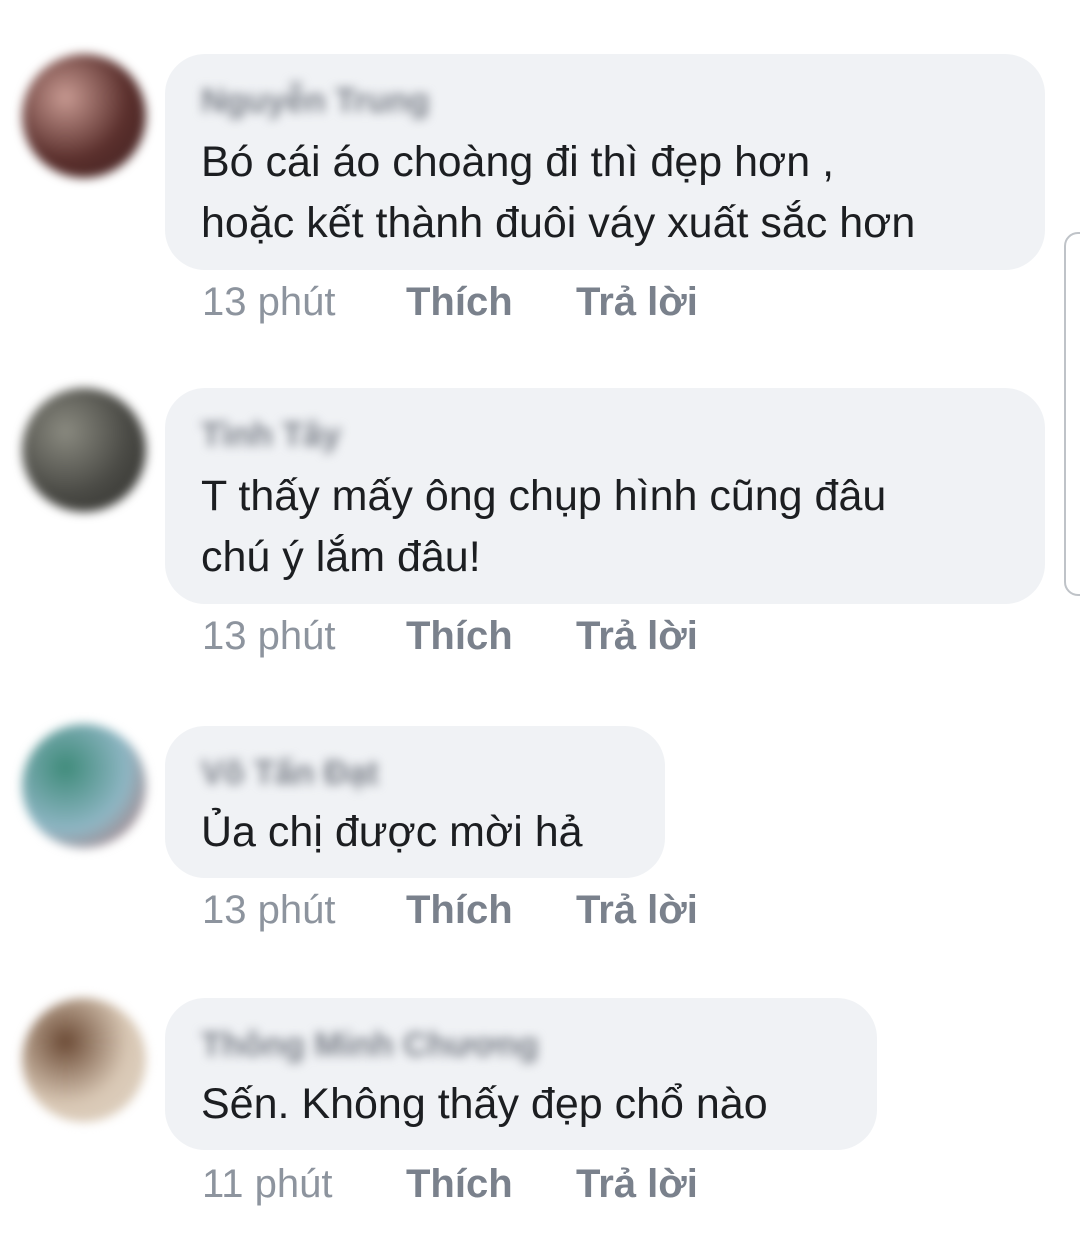 The height and width of the screenshot is (1244, 1080). I want to click on comment-text-line: hoặc kết thành đuôi váy xuất sắc hơn, so click(558, 223).